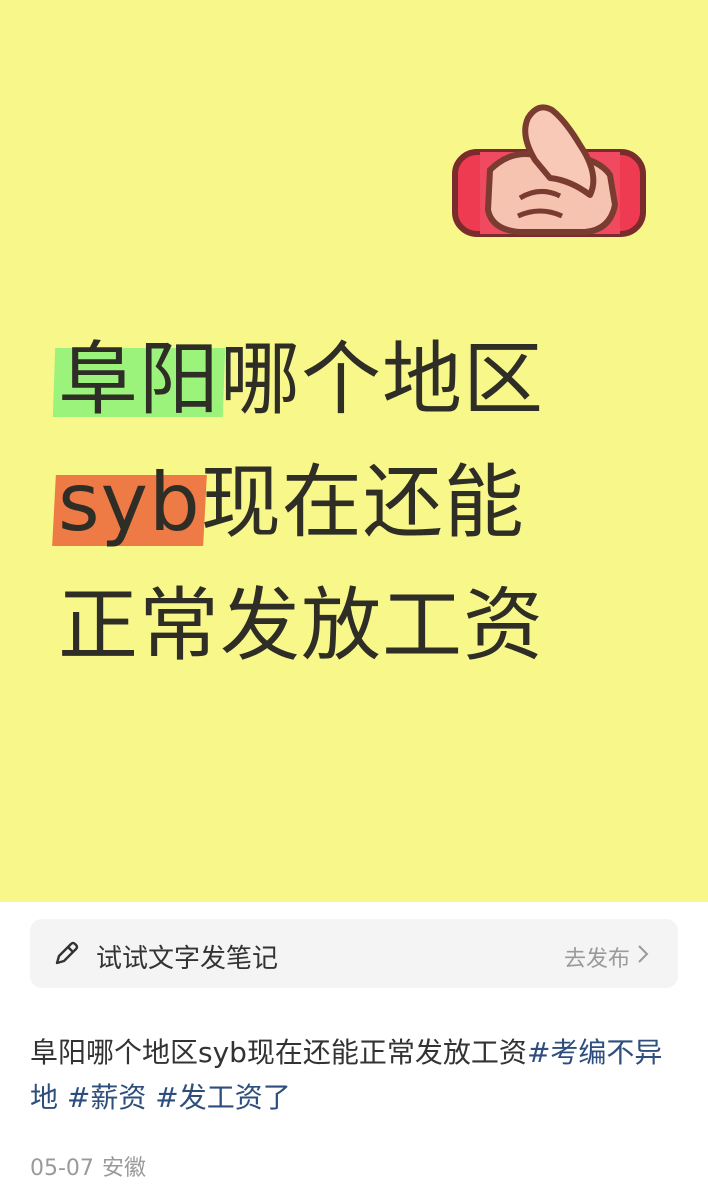  What do you see at coordinates (362, 502) in the screenshot?
I see `headline-line-2-rest: 现在还能` at bounding box center [362, 502].